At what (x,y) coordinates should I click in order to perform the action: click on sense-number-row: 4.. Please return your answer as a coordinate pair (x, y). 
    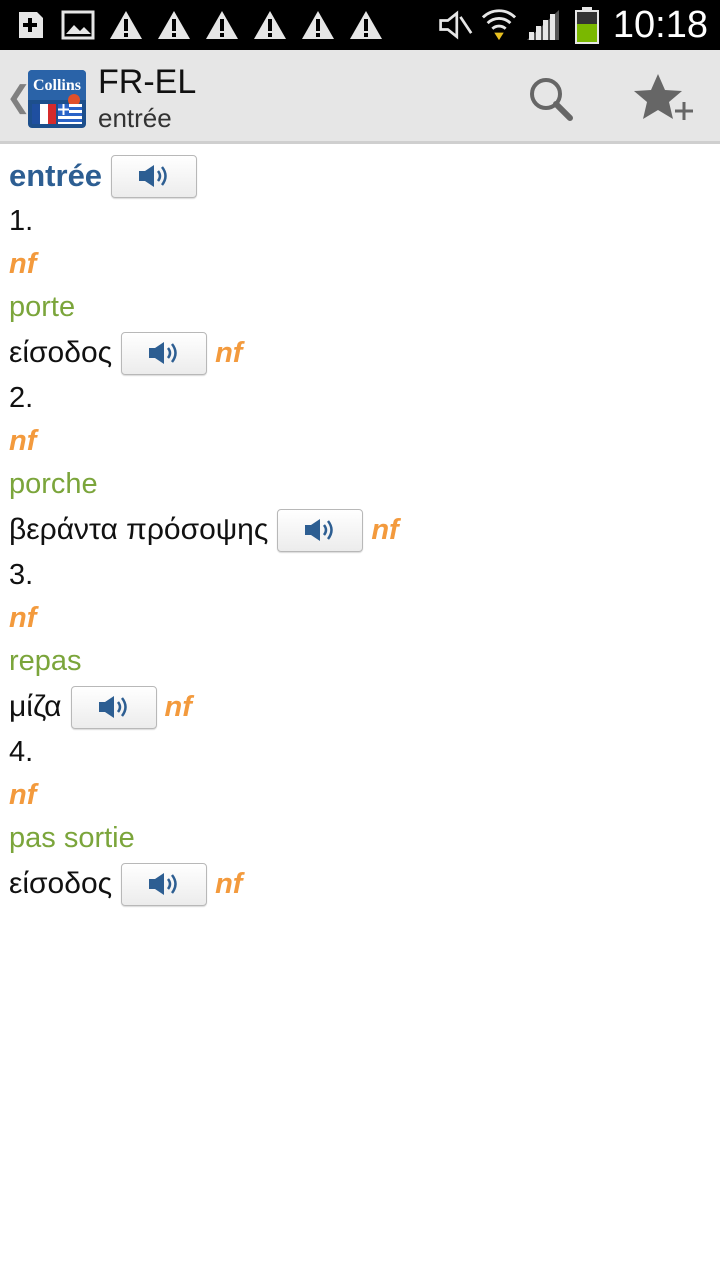
    Looking at the image, I should click on (359, 752).